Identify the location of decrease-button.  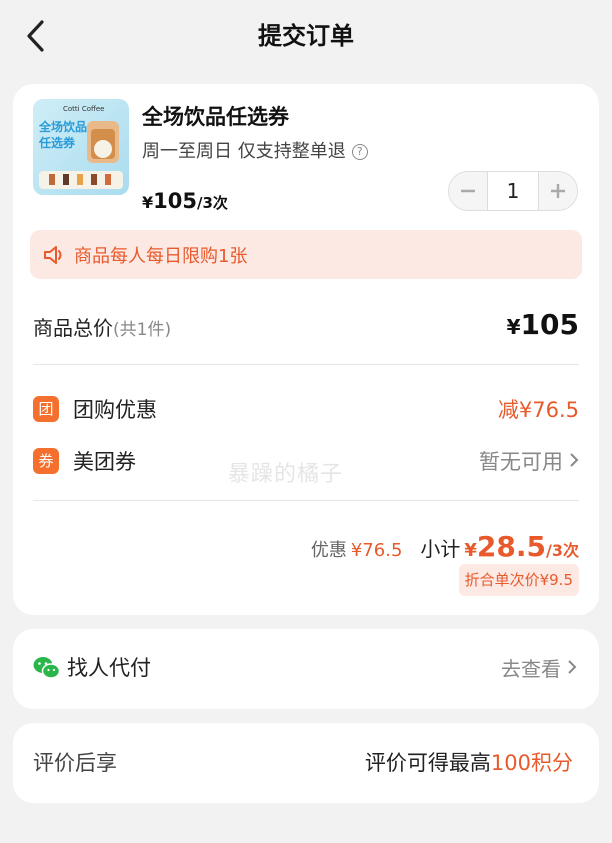
(468, 191).